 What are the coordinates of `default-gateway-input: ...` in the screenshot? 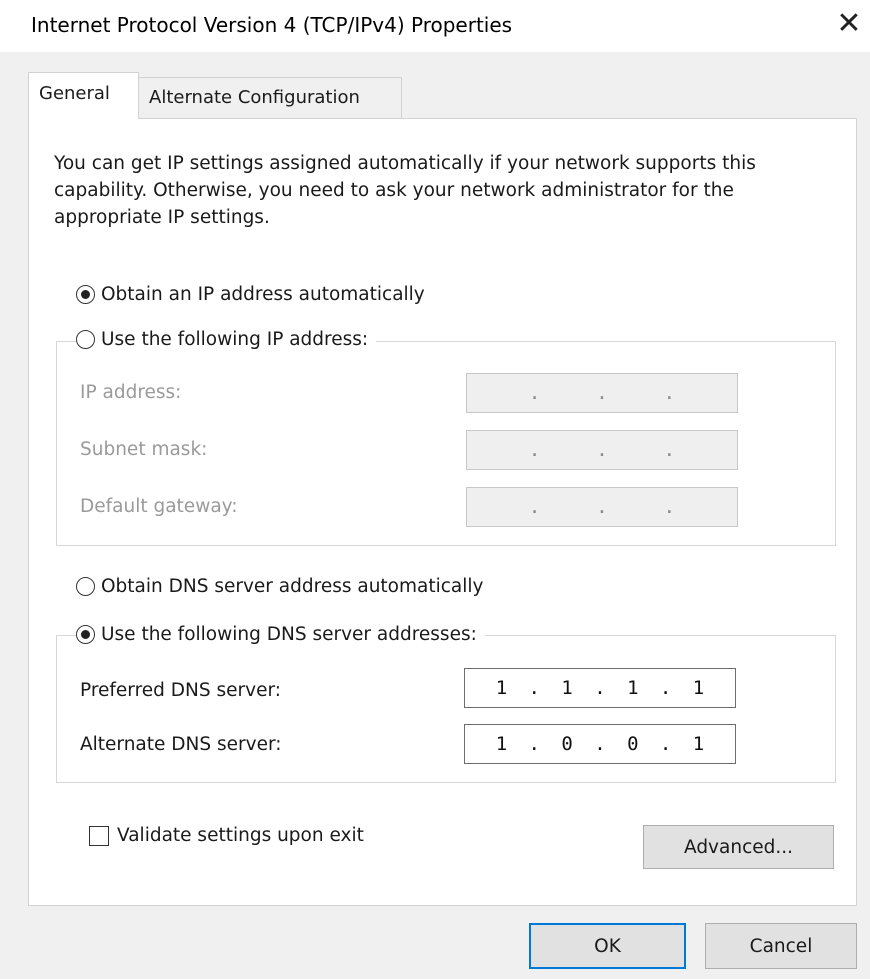 It's located at (602, 507).